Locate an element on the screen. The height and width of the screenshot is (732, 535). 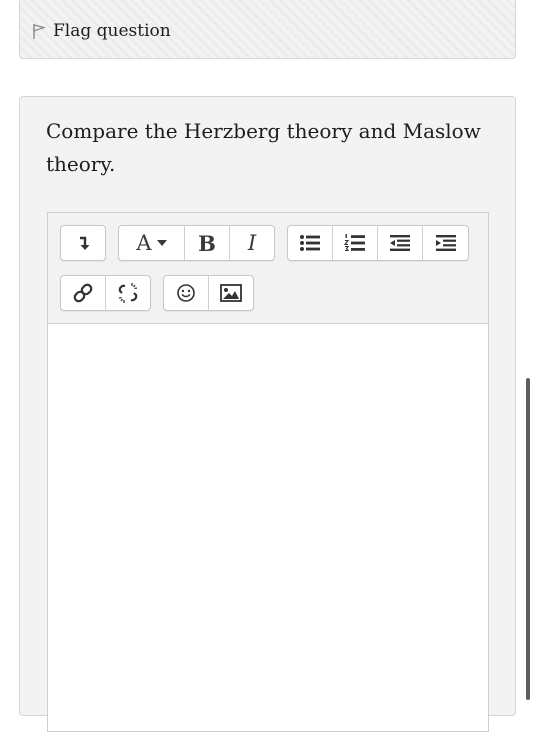
flag-question-toggle: Flag question is located at coordinates (101, 31).